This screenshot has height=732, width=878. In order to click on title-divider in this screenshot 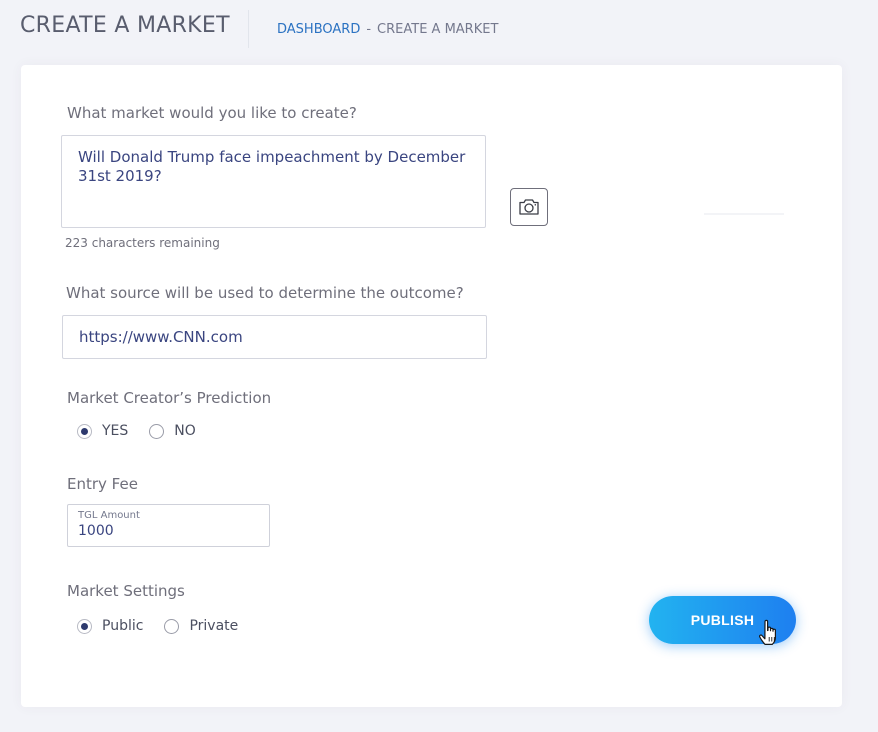, I will do `click(248, 29)`.